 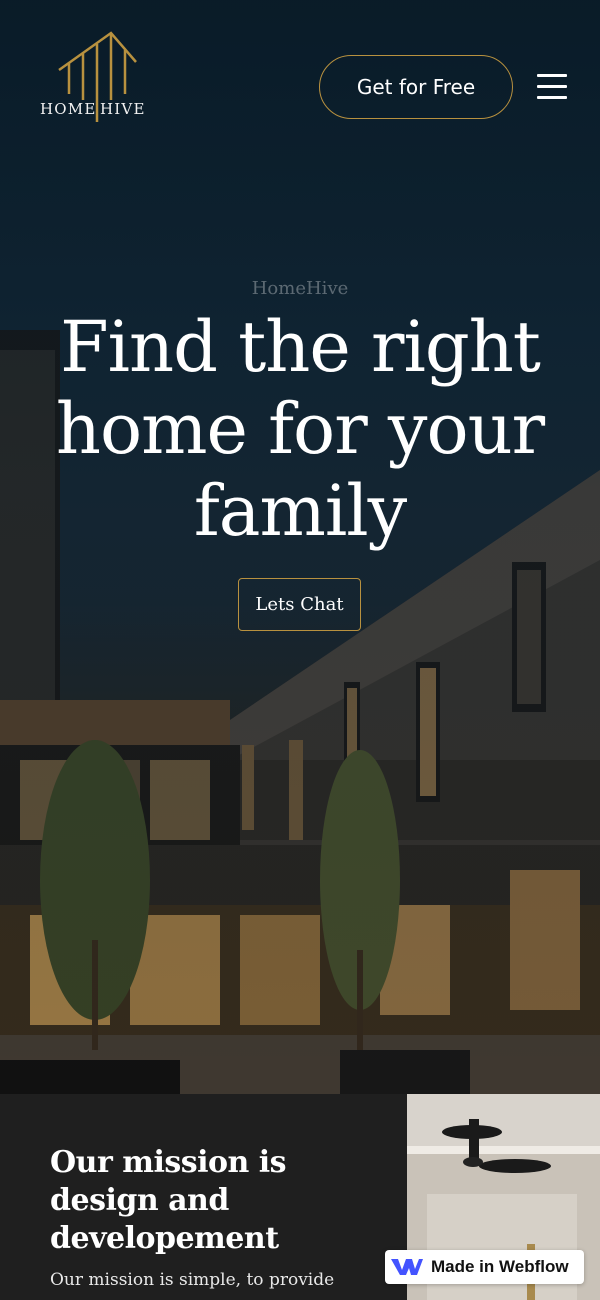 I want to click on mission-text: Our mission is simple, to provide, so click(x=192, y=1280).